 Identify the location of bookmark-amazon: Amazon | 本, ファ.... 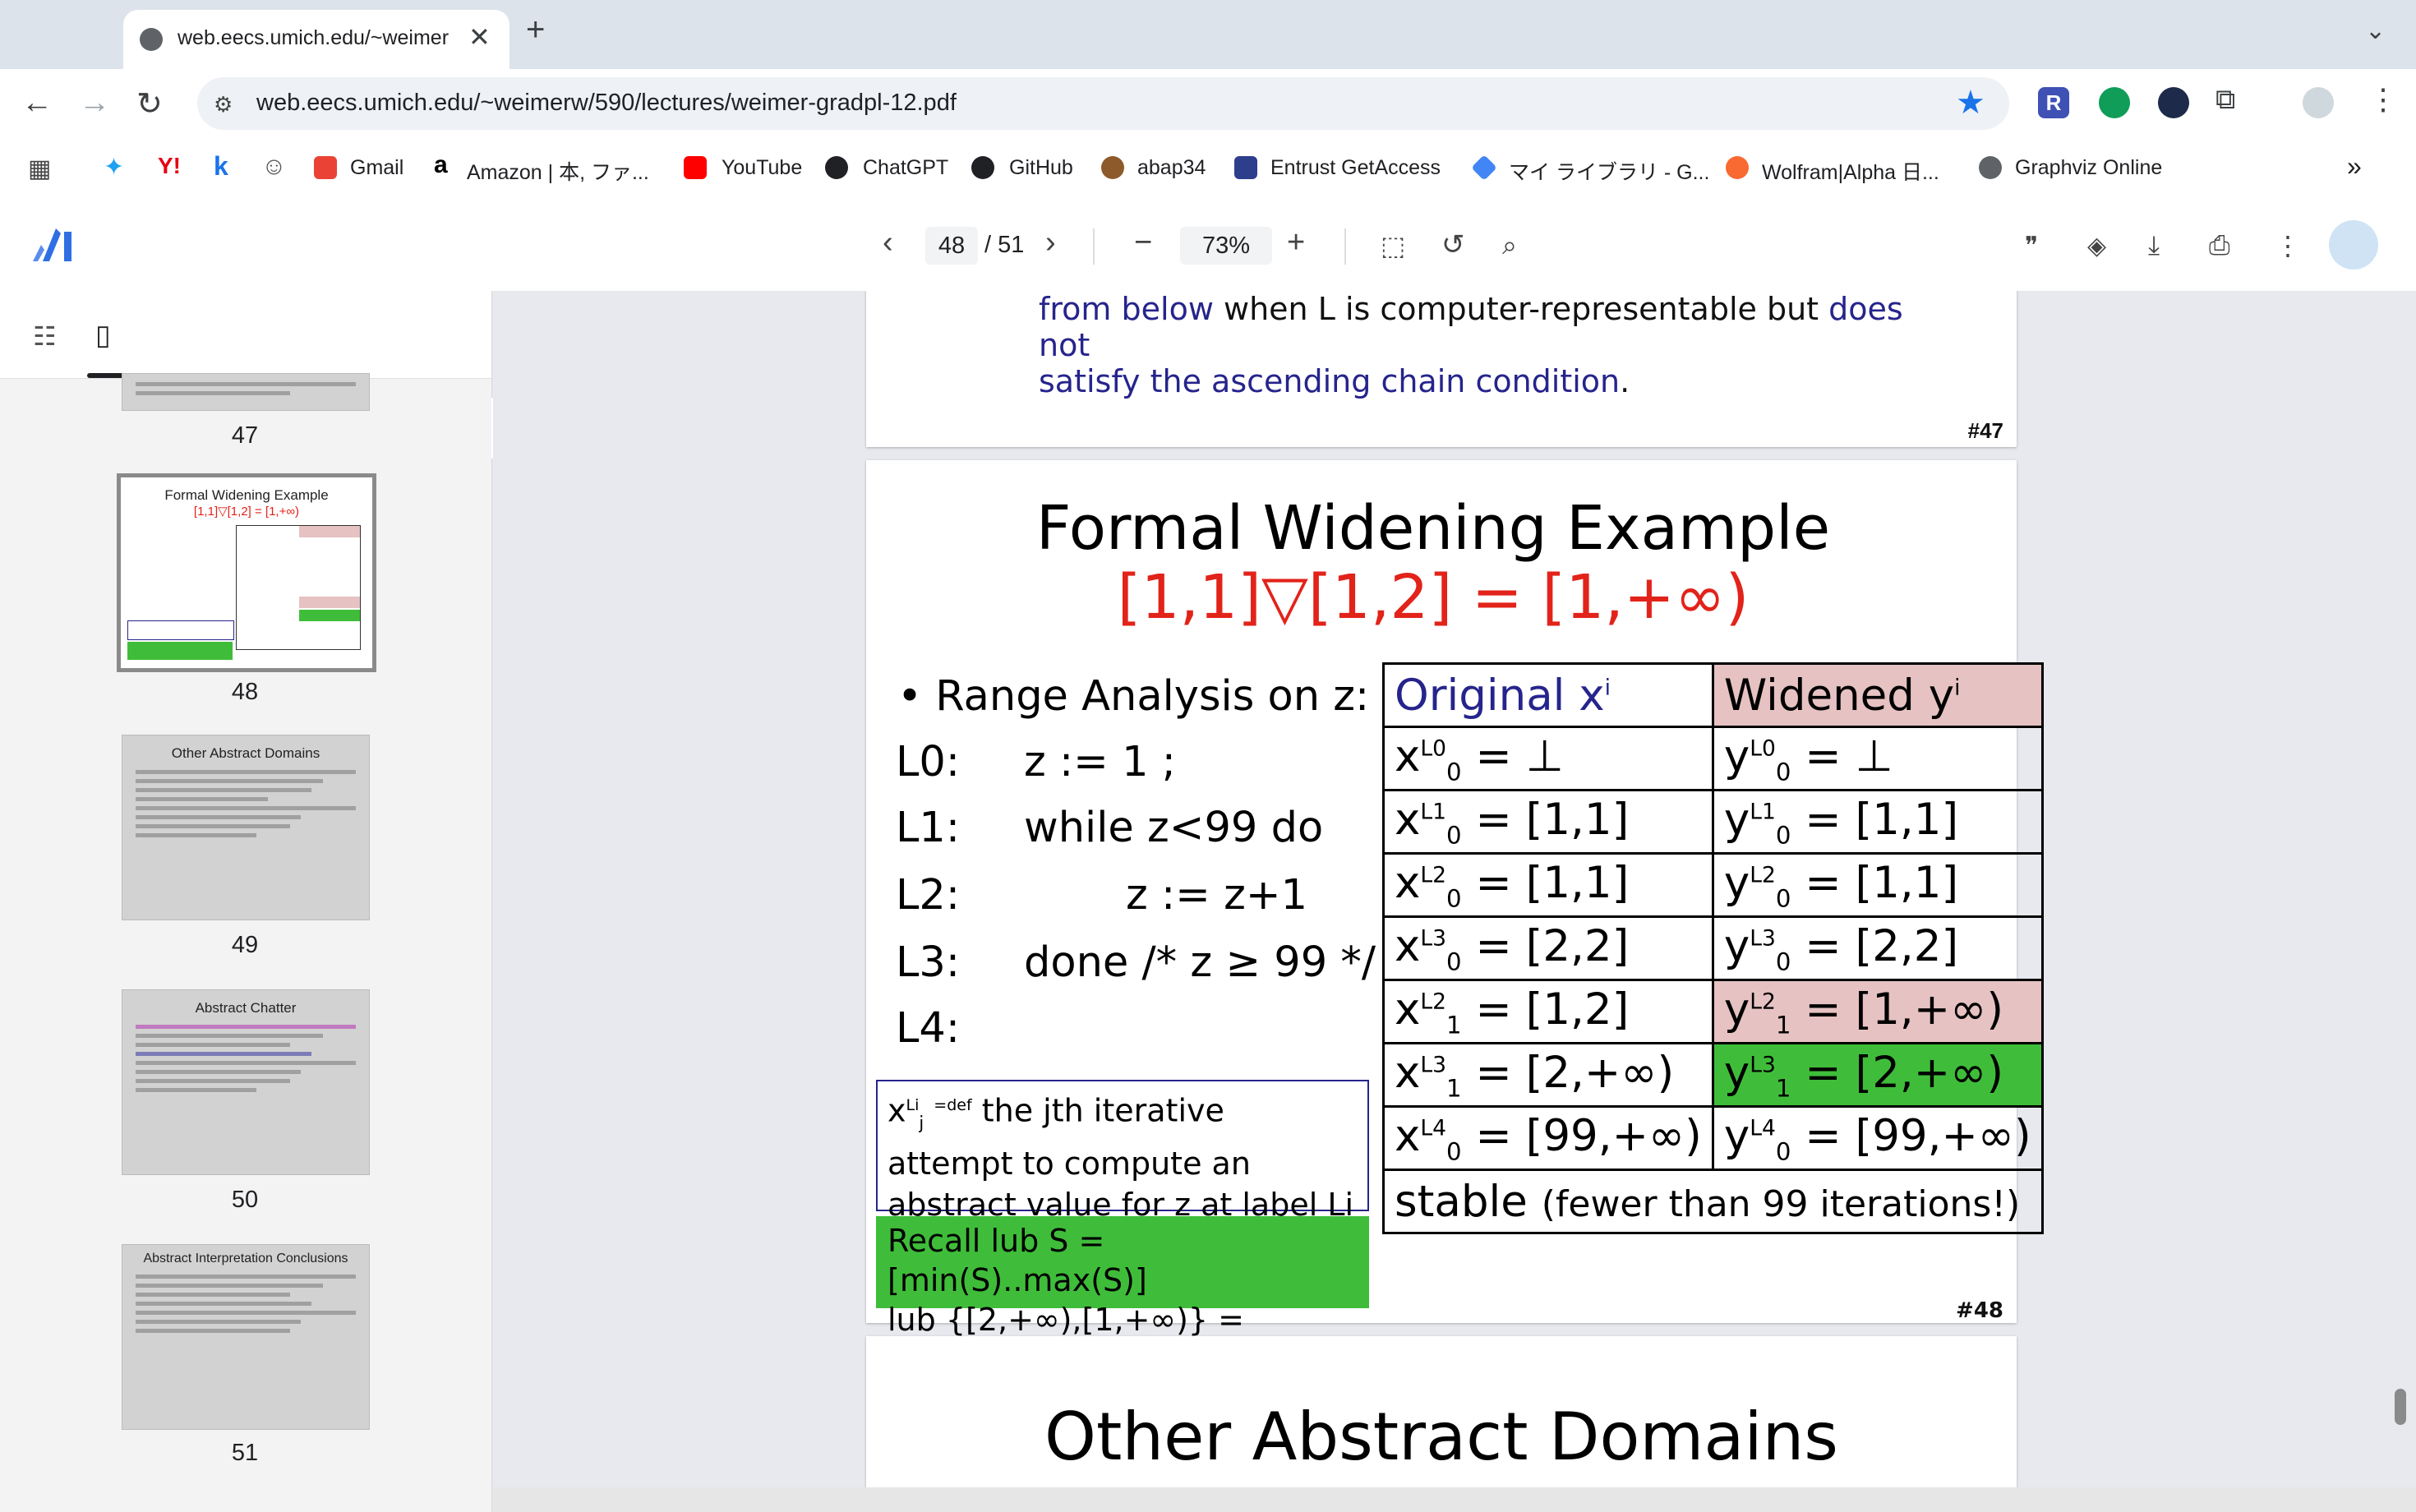
(558, 171).